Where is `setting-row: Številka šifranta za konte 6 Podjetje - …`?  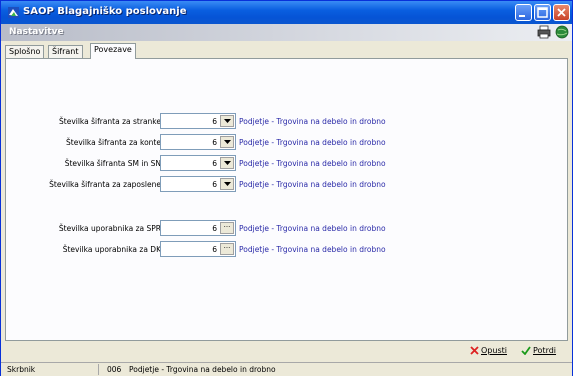 setting-row: Številka šifranta za konte 6 Podjetje - … is located at coordinates (287, 143).